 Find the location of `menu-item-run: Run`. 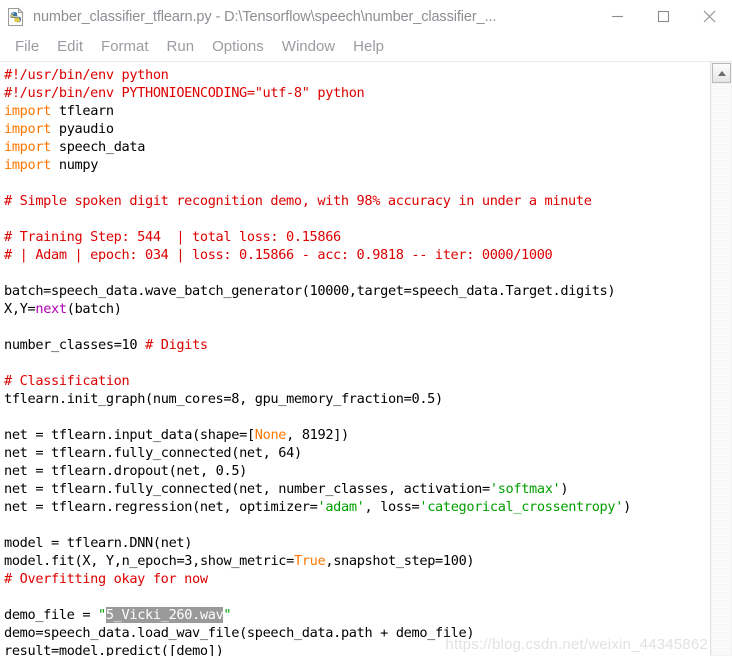

menu-item-run: Run is located at coordinates (181, 47).